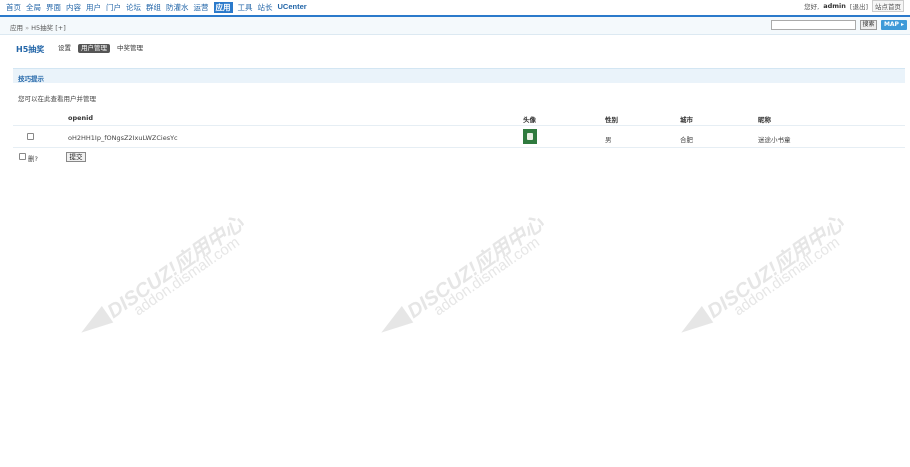  Describe the element at coordinates (33, 159) in the screenshot. I see `delete-label: 删?` at that location.